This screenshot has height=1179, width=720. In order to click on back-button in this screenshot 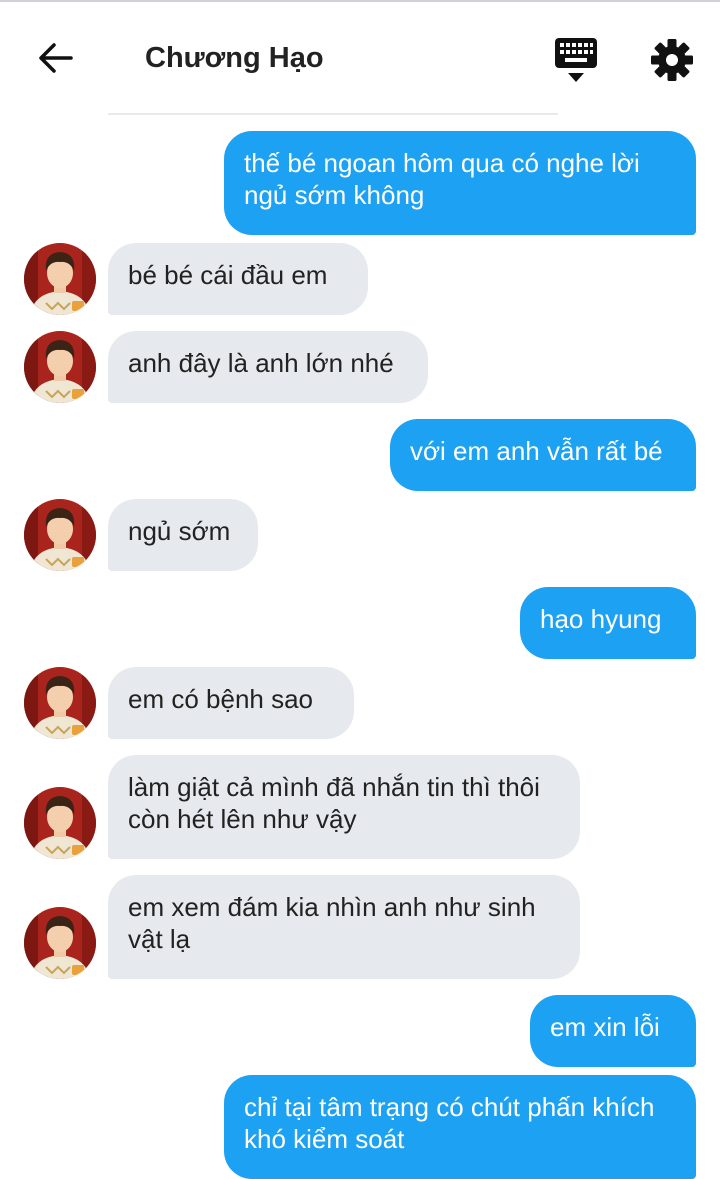, I will do `click(55, 58)`.